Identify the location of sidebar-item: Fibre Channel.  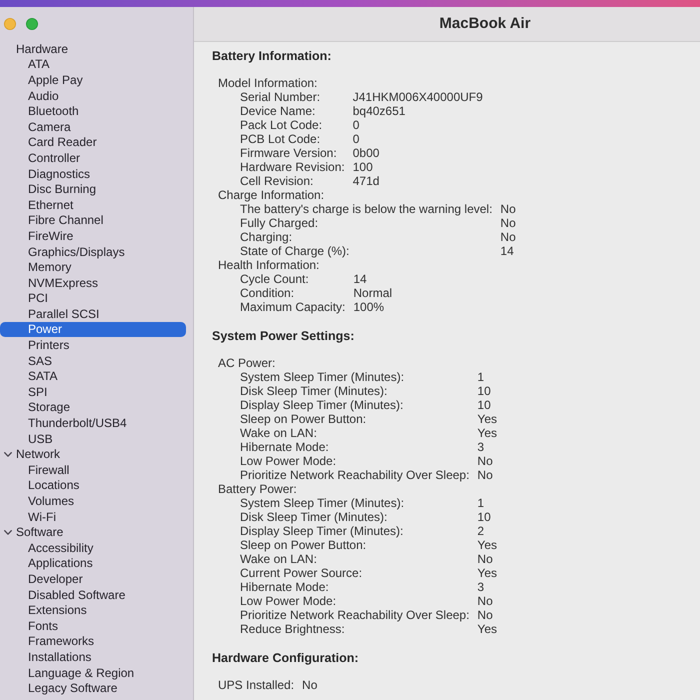
(66, 220).